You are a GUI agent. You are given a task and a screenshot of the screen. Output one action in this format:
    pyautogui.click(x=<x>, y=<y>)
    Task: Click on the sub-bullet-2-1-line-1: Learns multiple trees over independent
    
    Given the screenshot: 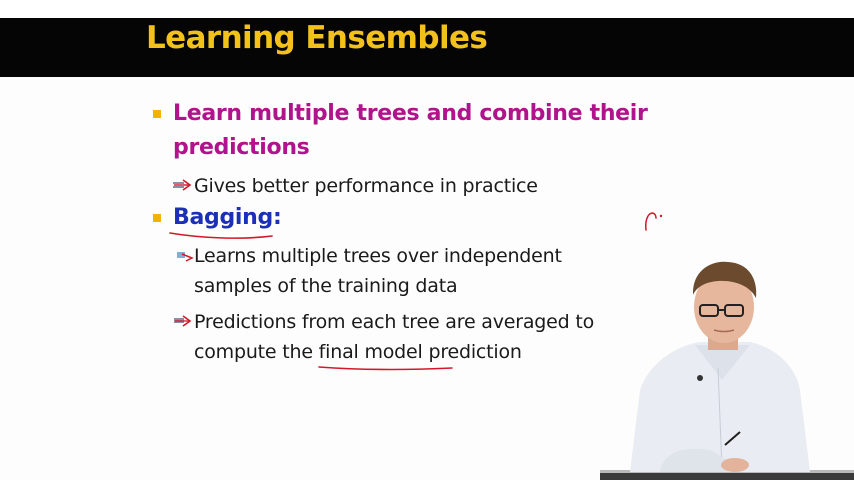 What is the action you would take?
    pyautogui.click(x=378, y=256)
    